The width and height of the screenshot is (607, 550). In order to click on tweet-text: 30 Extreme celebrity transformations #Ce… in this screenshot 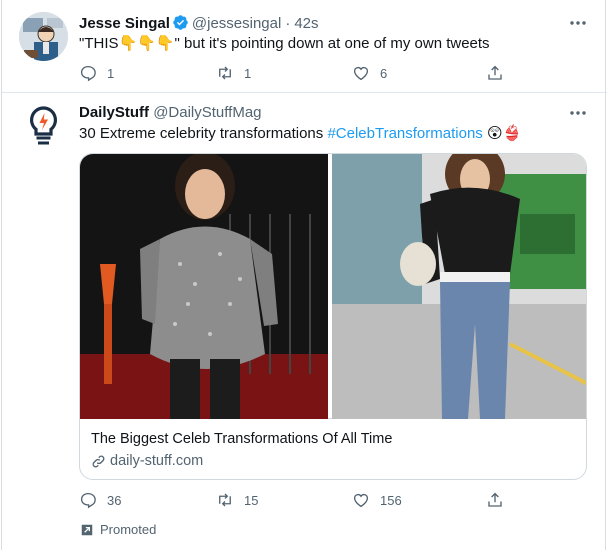, I will do `click(300, 134)`.